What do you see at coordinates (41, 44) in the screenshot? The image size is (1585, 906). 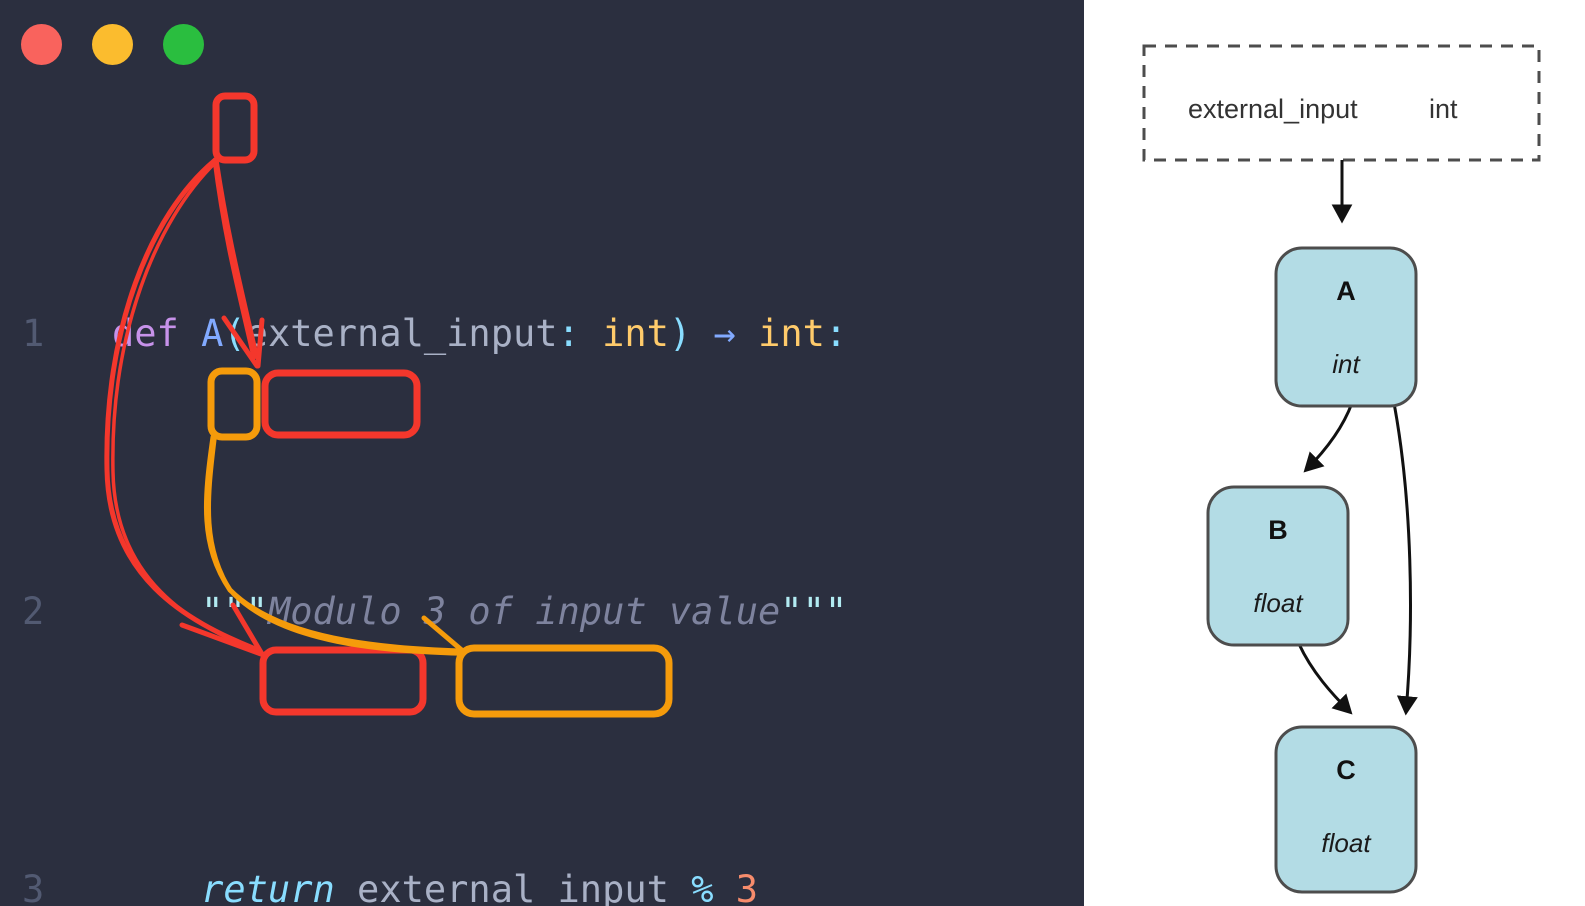 I see `close-button` at bounding box center [41, 44].